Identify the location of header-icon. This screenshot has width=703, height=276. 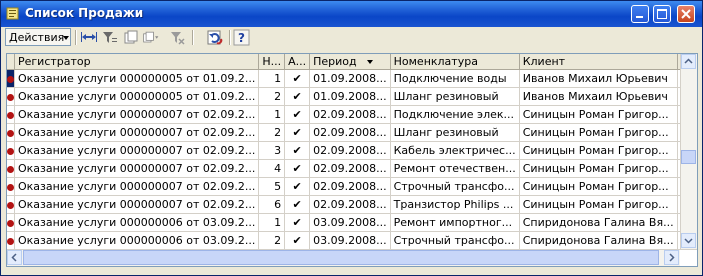
(11, 62).